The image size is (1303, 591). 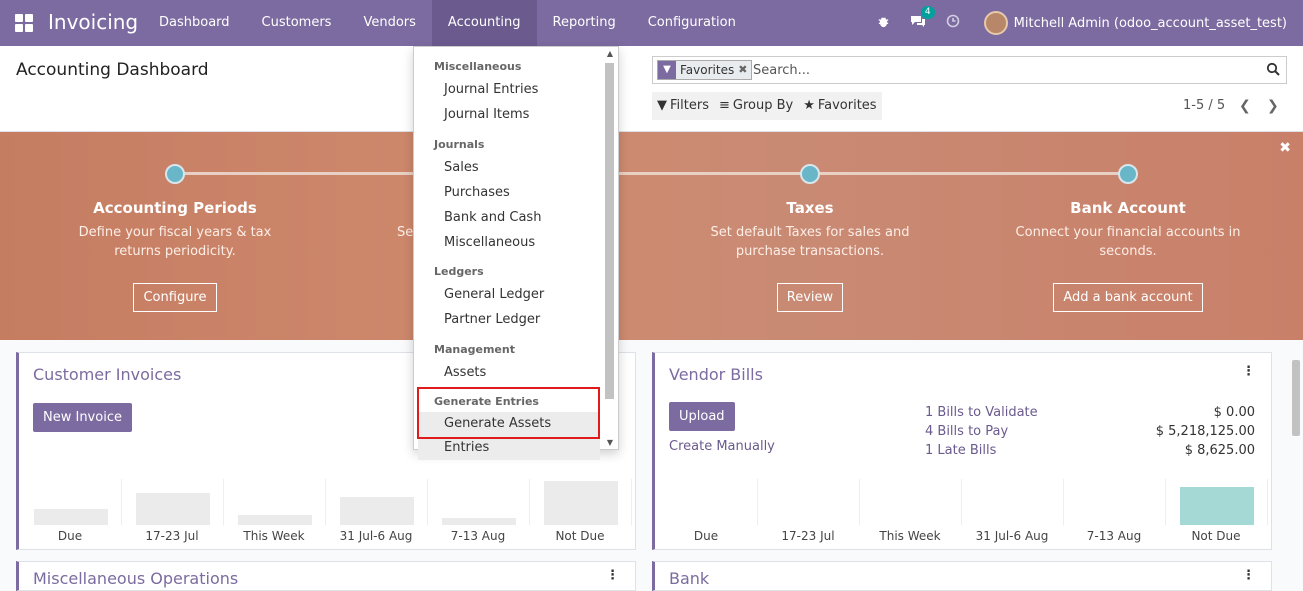 What do you see at coordinates (1128, 208) in the screenshot?
I see `step-title: Bank Account` at bounding box center [1128, 208].